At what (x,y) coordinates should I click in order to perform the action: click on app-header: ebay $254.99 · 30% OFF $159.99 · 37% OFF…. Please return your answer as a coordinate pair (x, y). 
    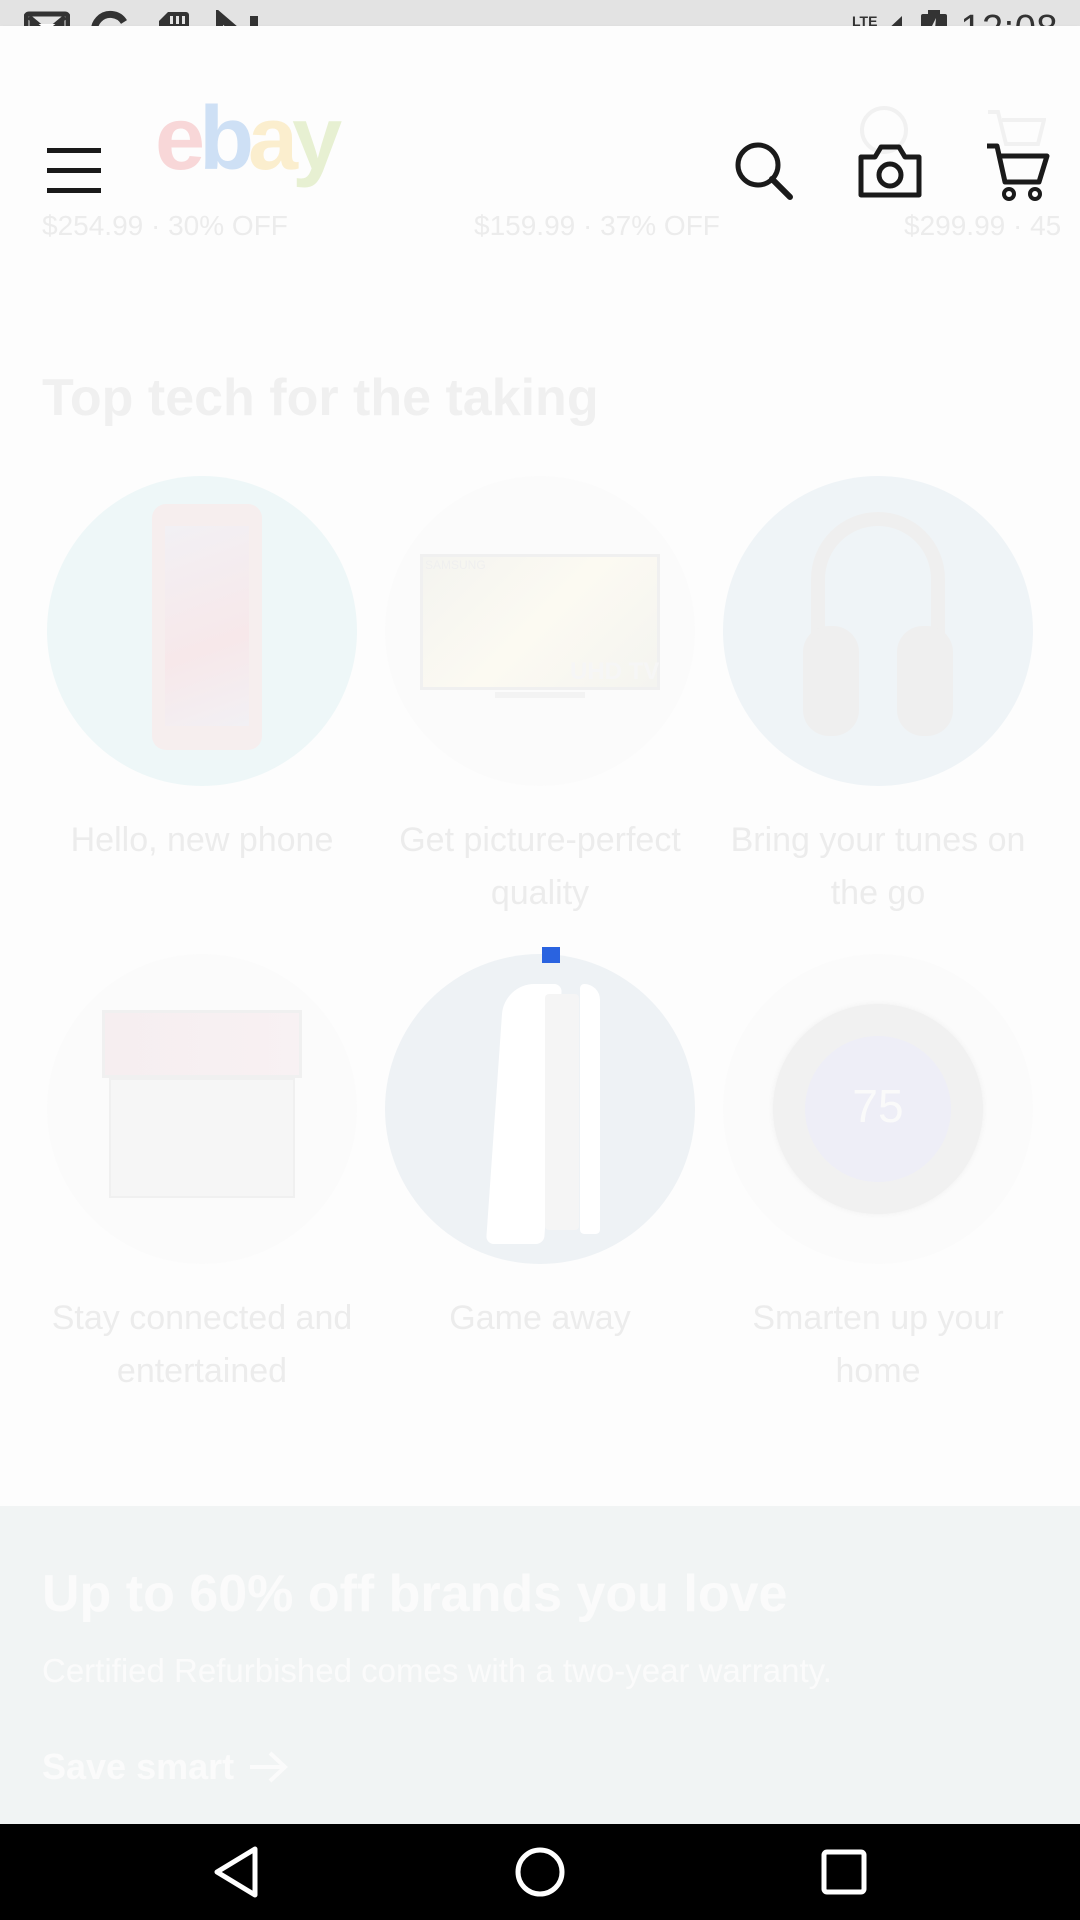
    Looking at the image, I should click on (540, 133).